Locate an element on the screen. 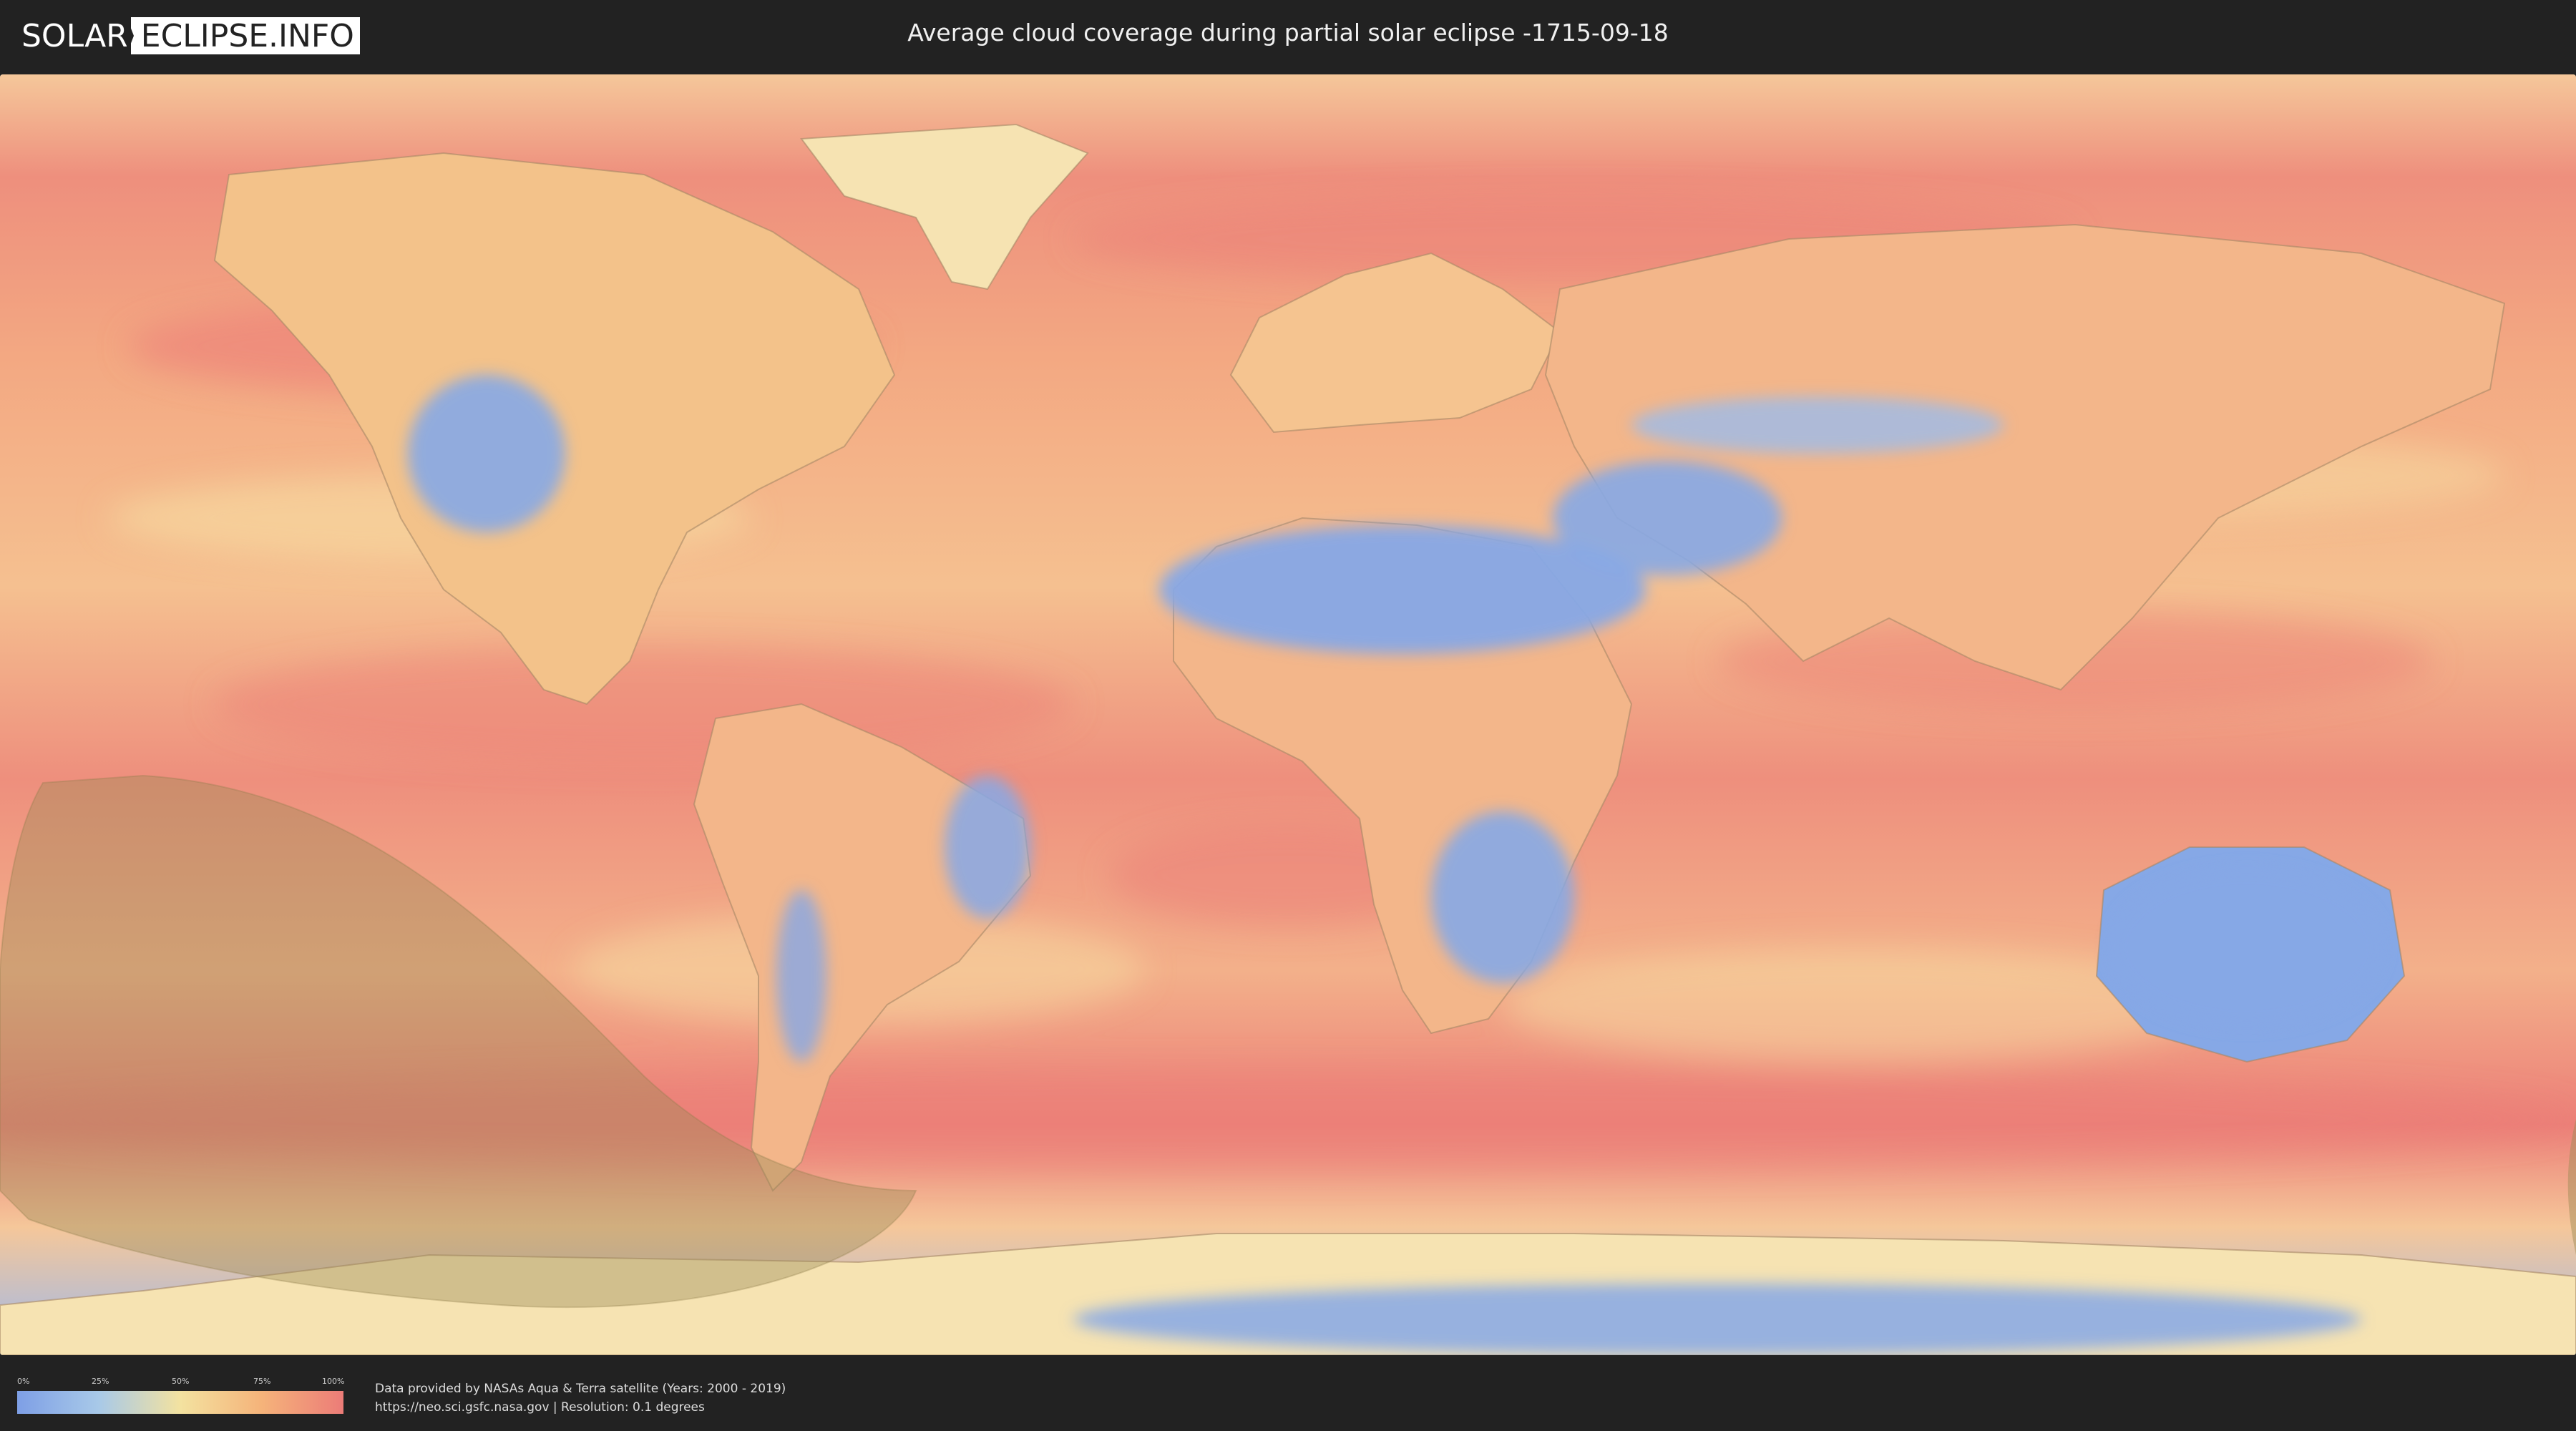 The height and width of the screenshot is (1431, 2576). legend-color-bar is located at coordinates (180, 1403).